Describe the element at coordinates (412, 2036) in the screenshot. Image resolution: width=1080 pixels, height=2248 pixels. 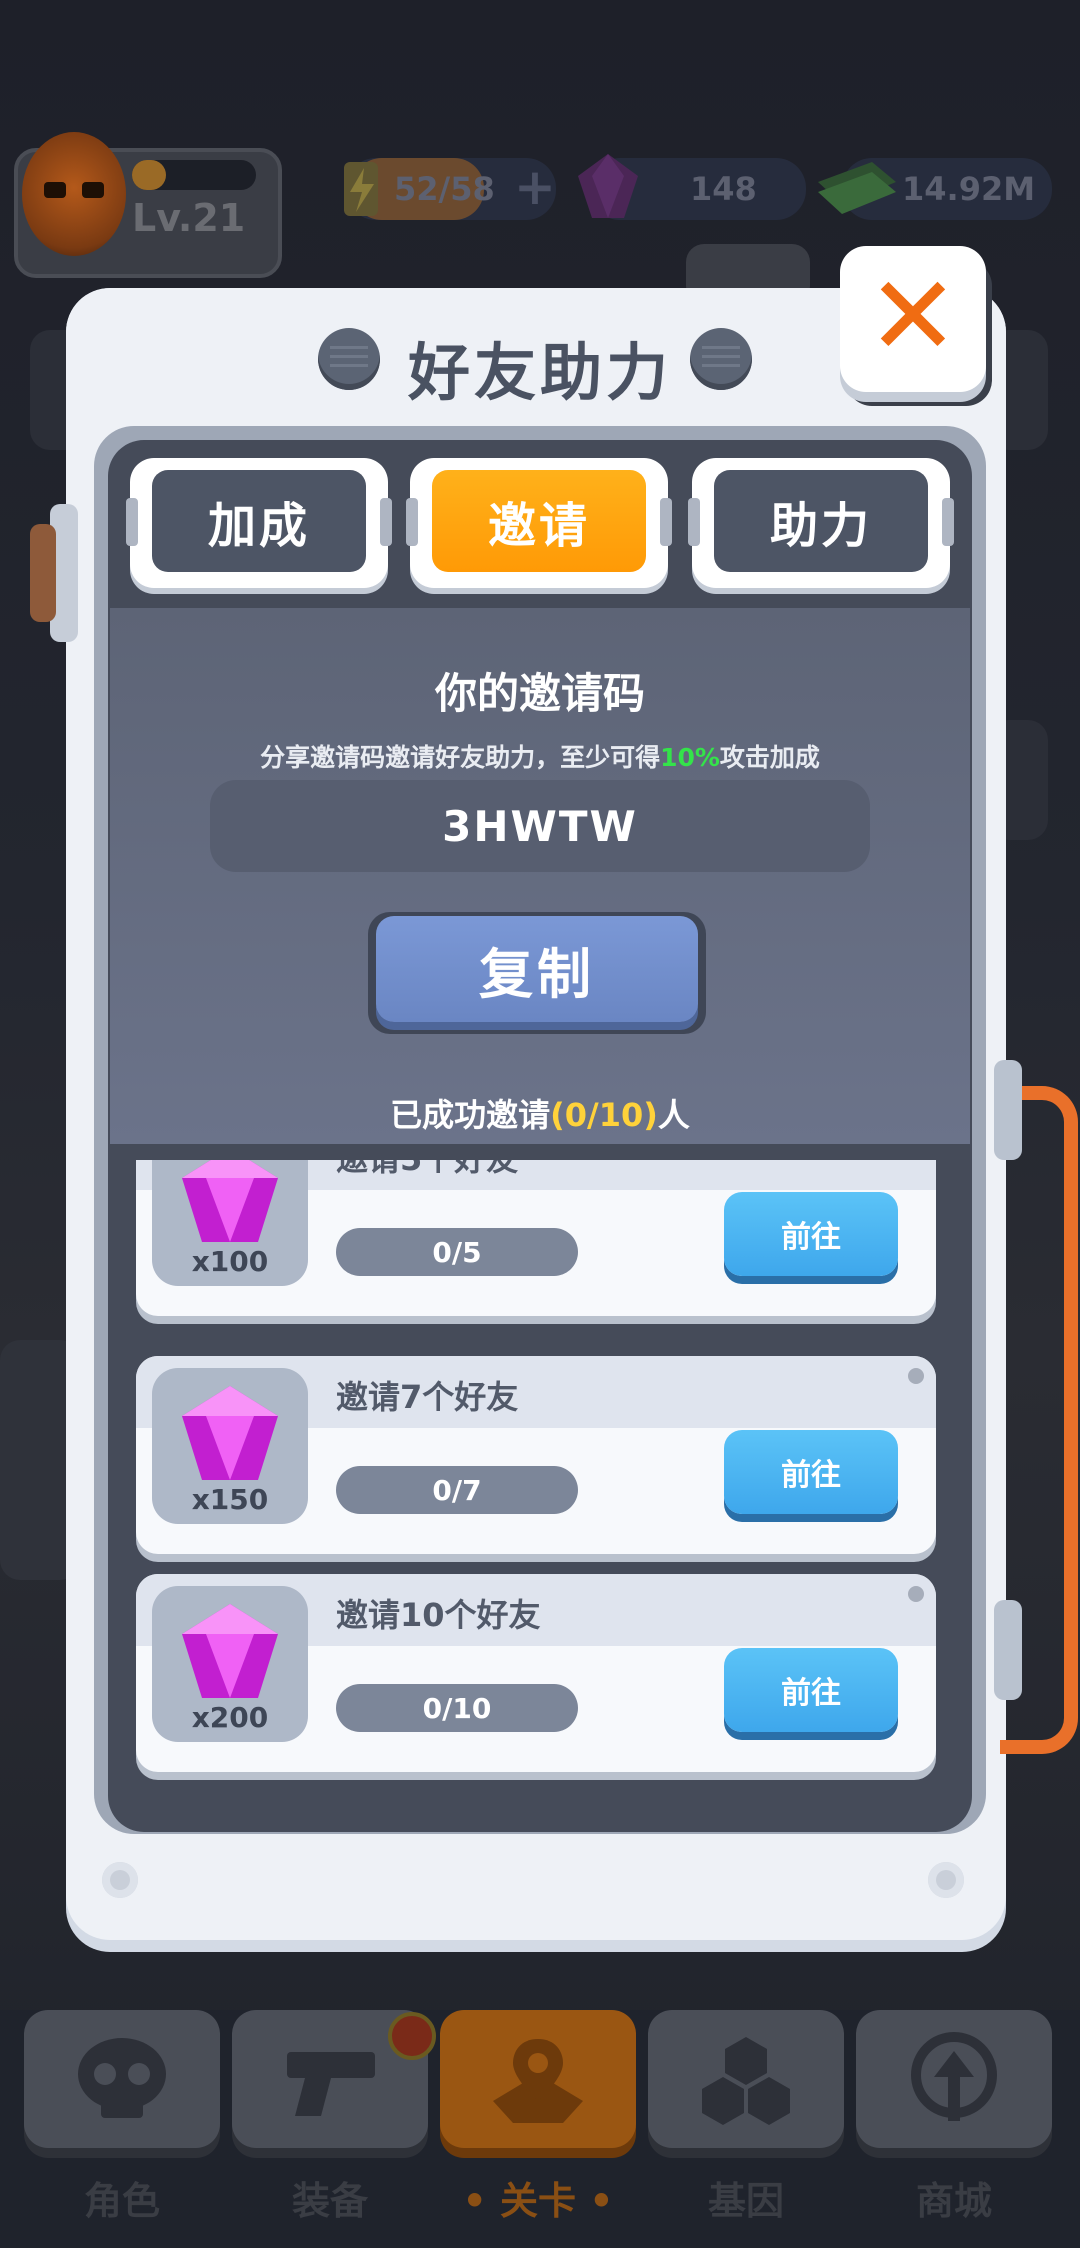
I see `notification-badge` at that location.